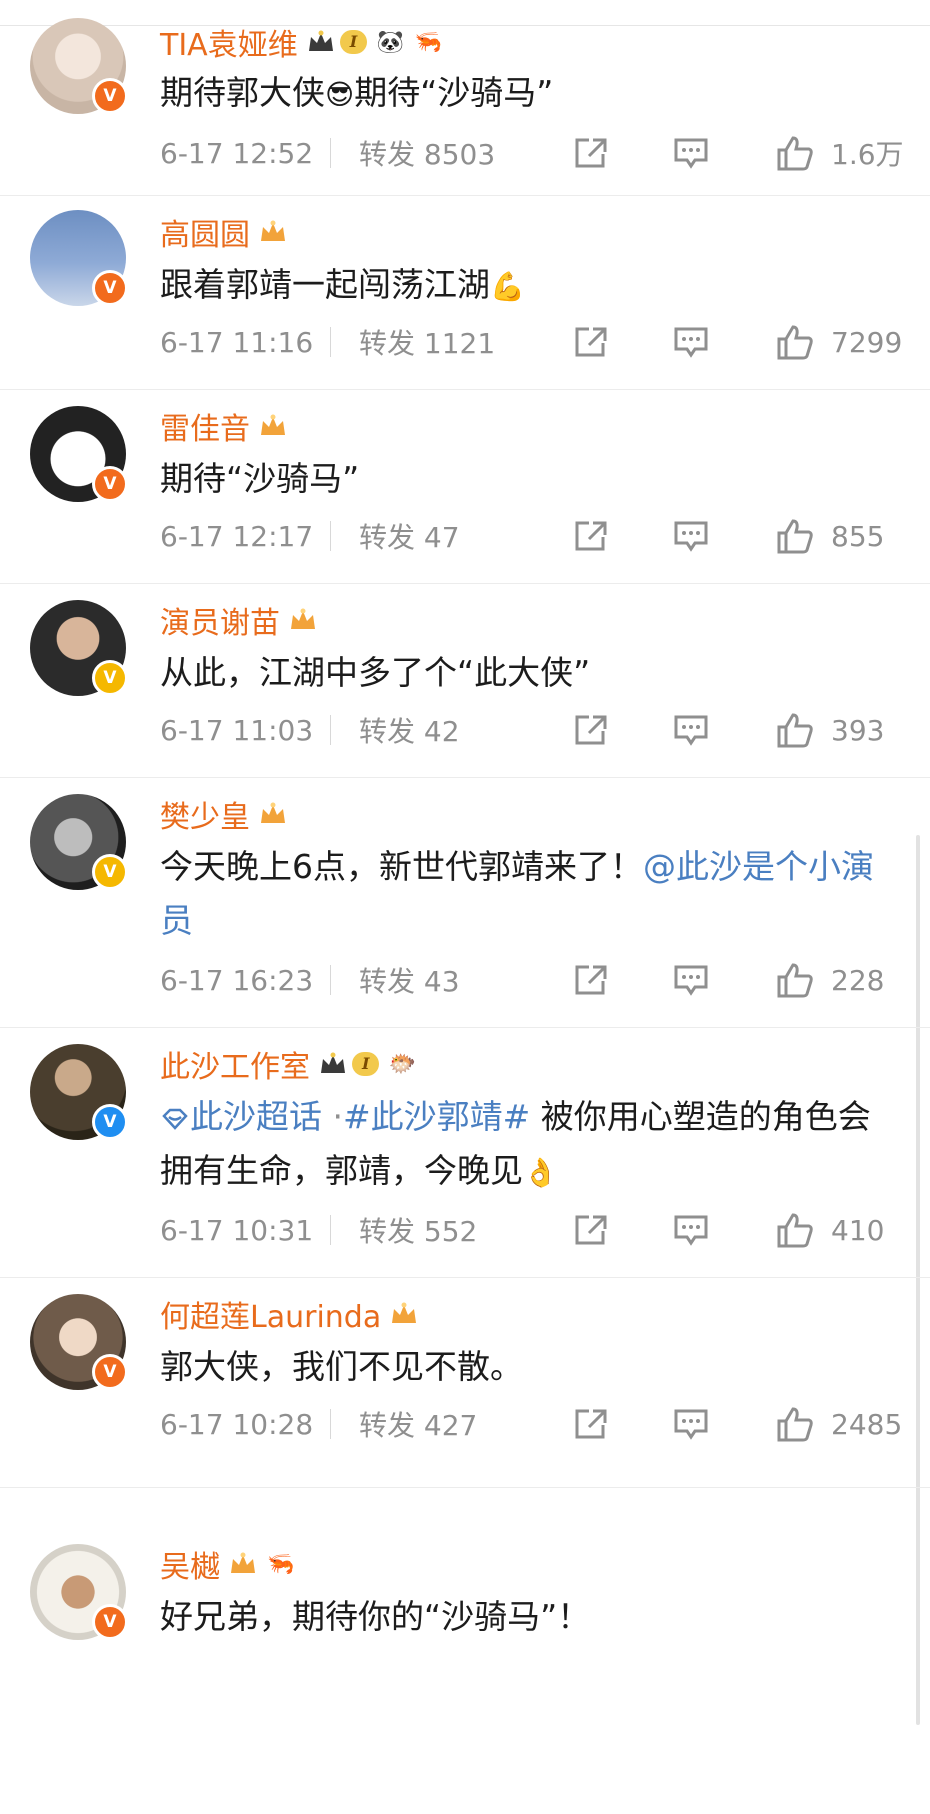 The image size is (930, 1814). Describe the element at coordinates (301, 42) in the screenshot. I see `name-row: TIA袁娅维 I 🐼 🦐` at that location.